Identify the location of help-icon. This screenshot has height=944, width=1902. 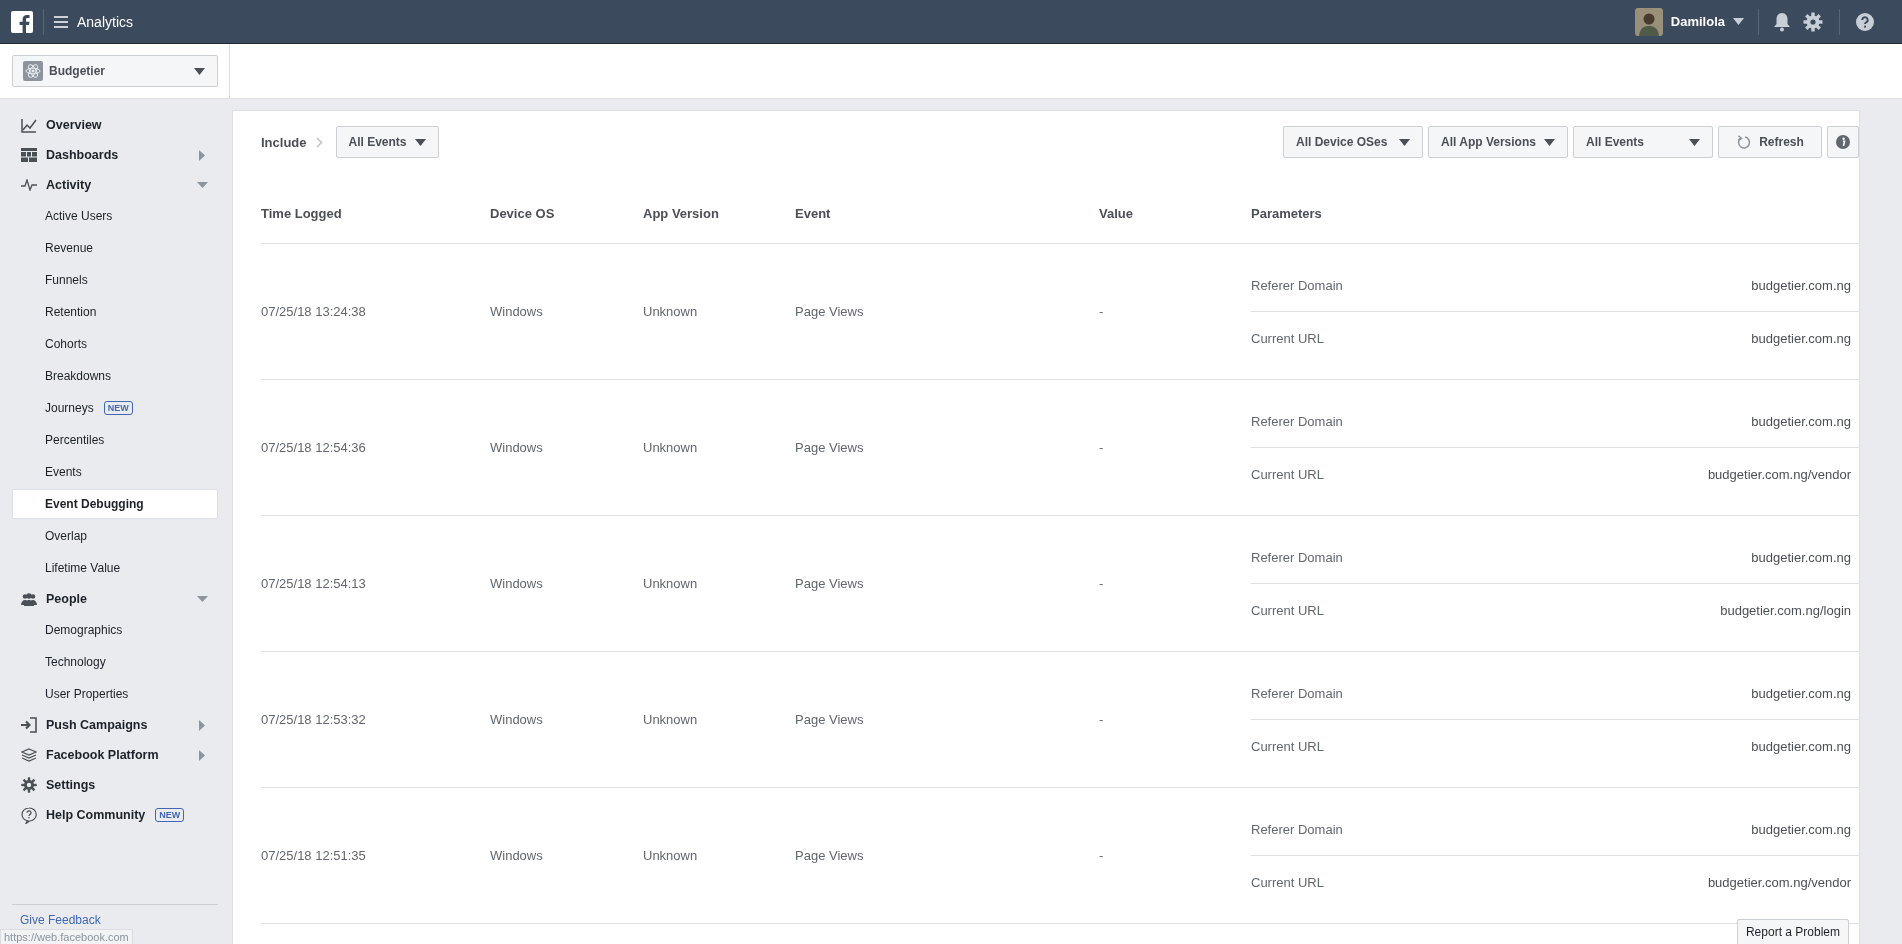
(1865, 21).